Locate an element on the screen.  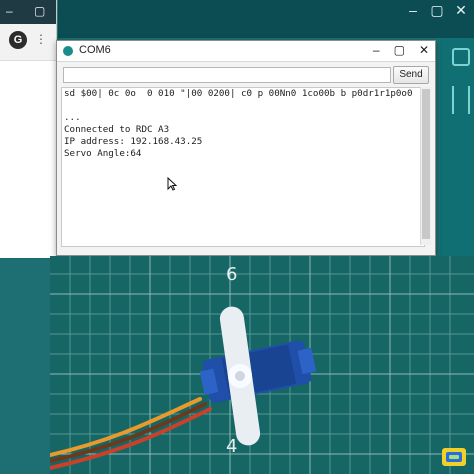
send-button: Send is located at coordinates (411, 75).